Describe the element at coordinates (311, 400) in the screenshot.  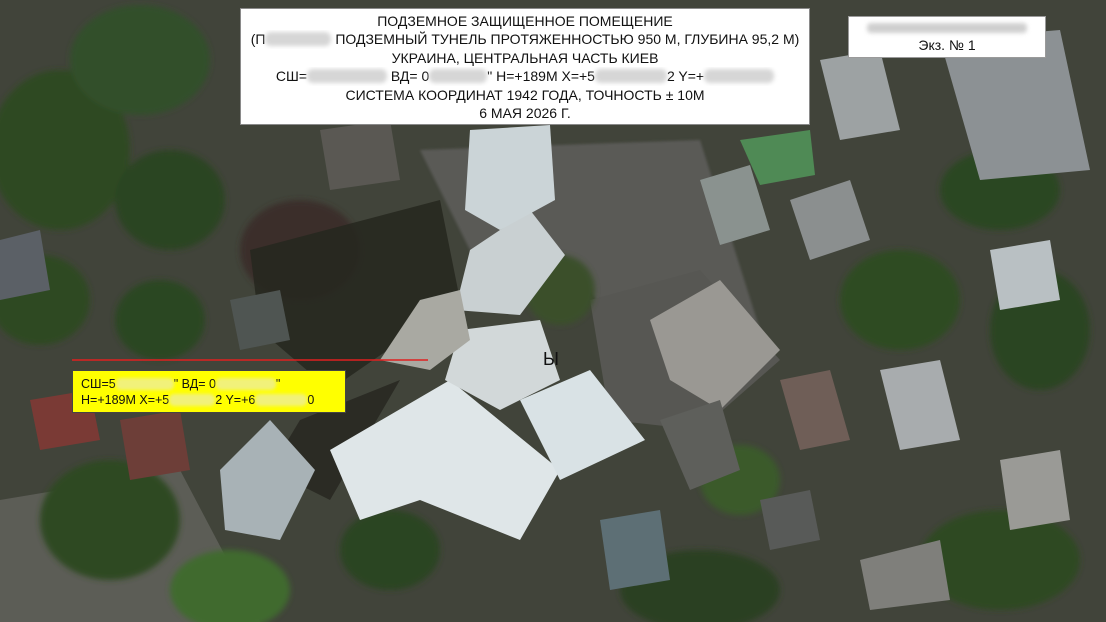
I see `coordinate-line-2-c: 0` at that location.